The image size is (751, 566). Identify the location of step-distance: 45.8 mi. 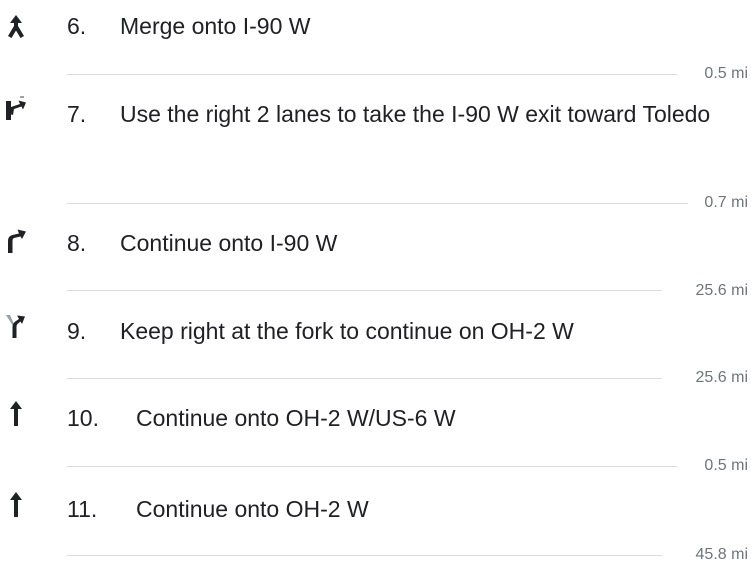
(721, 554).